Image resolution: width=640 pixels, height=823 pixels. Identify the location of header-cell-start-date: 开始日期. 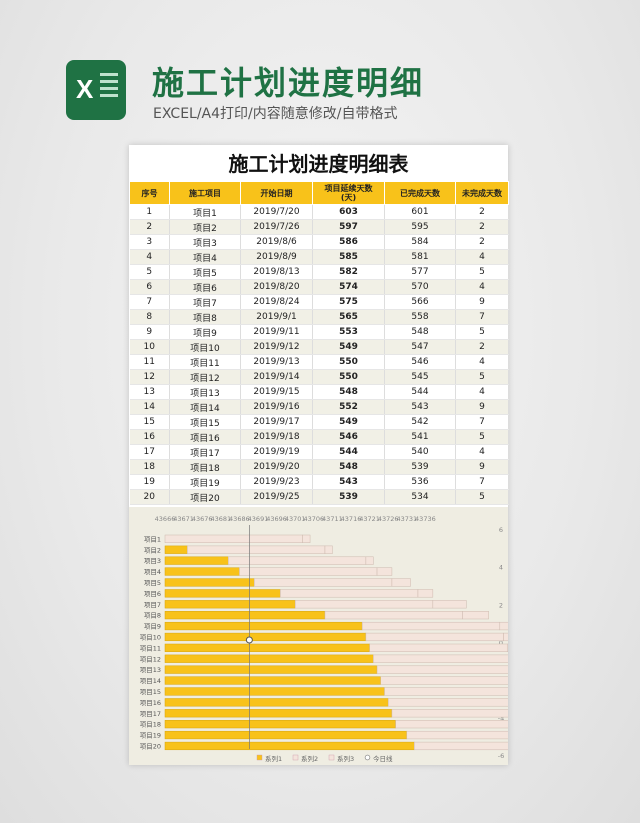
(276, 193).